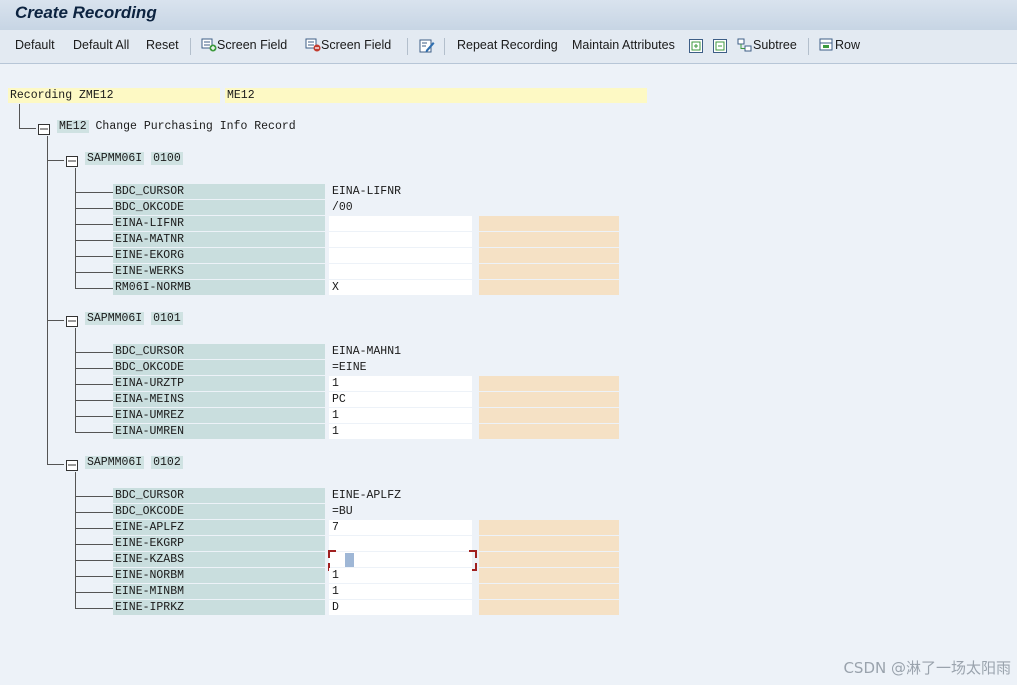 Image resolution: width=1017 pixels, height=685 pixels. What do you see at coordinates (219, 415) in the screenshot?
I see `field-name: EINA-UMREZ` at bounding box center [219, 415].